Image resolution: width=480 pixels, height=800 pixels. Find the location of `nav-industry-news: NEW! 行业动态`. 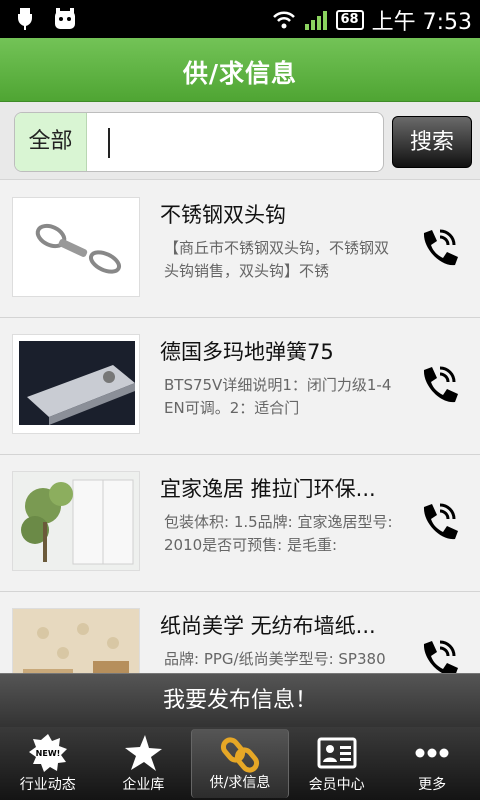

nav-industry-news: NEW! 行业动态 is located at coordinates (48, 763).